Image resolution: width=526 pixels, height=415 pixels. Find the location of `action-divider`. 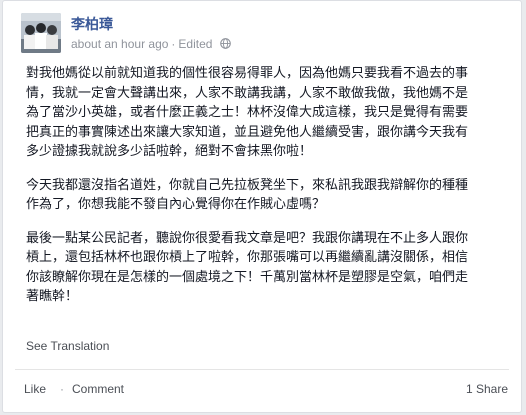

action-divider is located at coordinates (262, 369).